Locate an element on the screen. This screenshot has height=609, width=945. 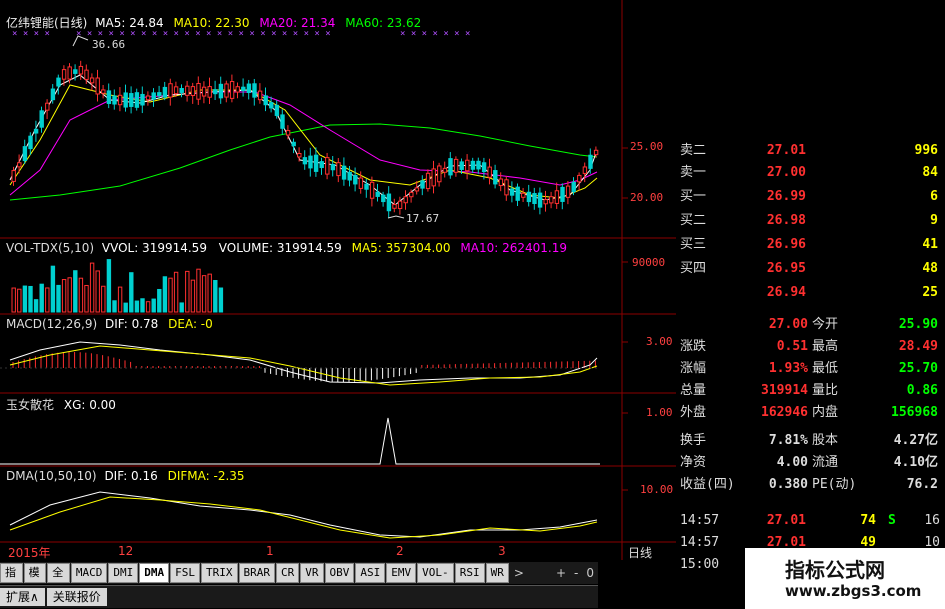
zoom-reset-button: 0 is located at coordinates (590, 573).